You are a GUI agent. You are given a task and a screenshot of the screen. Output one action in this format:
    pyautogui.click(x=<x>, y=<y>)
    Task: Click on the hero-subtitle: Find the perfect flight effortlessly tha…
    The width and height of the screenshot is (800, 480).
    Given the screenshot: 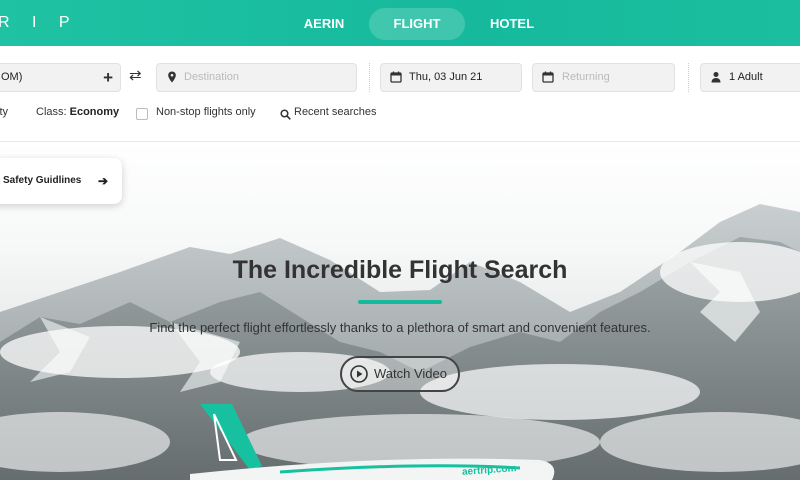 What is the action you would take?
    pyautogui.click(x=400, y=327)
    